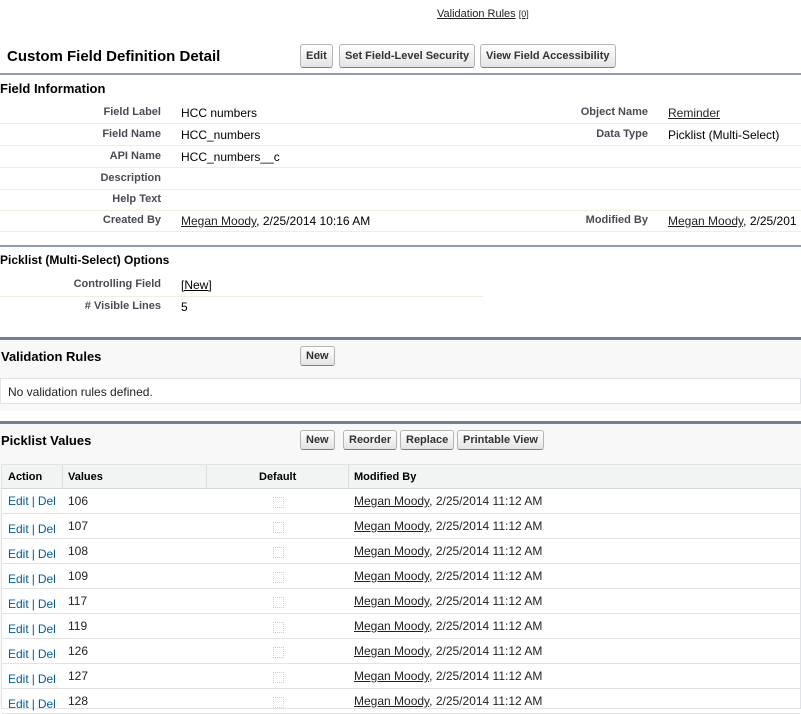 This screenshot has height=714, width=801. Describe the element at coordinates (25, 477) in the screenshot. I see `column-header-action: Action` at that location.